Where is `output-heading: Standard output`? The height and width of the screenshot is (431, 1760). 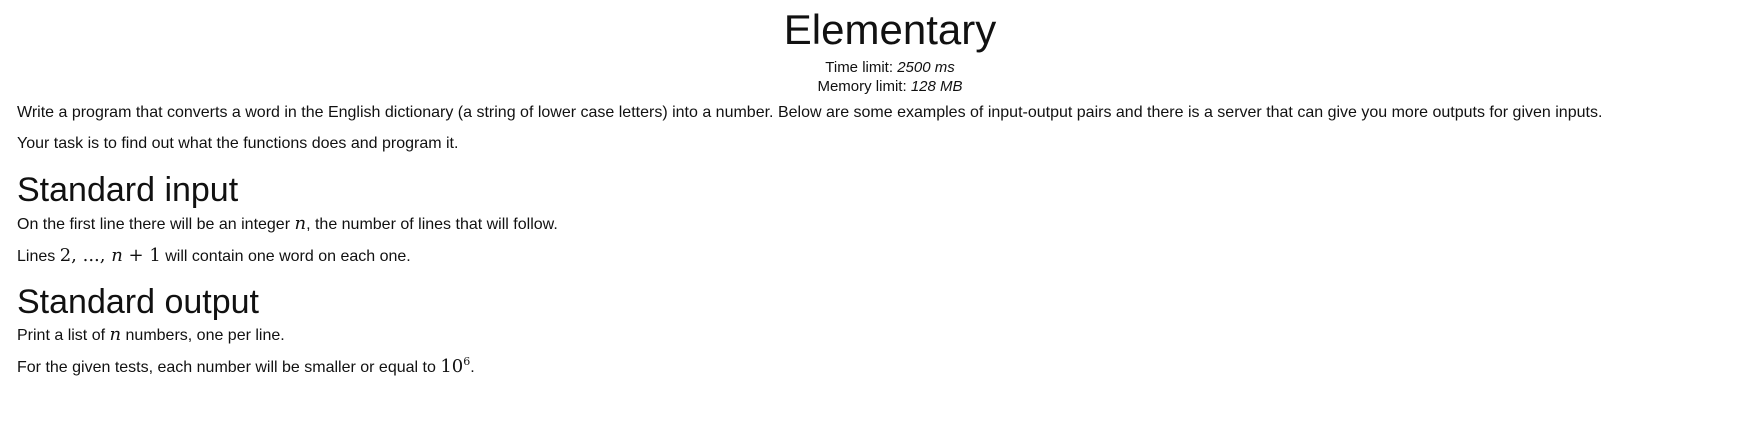
output-heading: Standard output is located at coordinates (138, 302).